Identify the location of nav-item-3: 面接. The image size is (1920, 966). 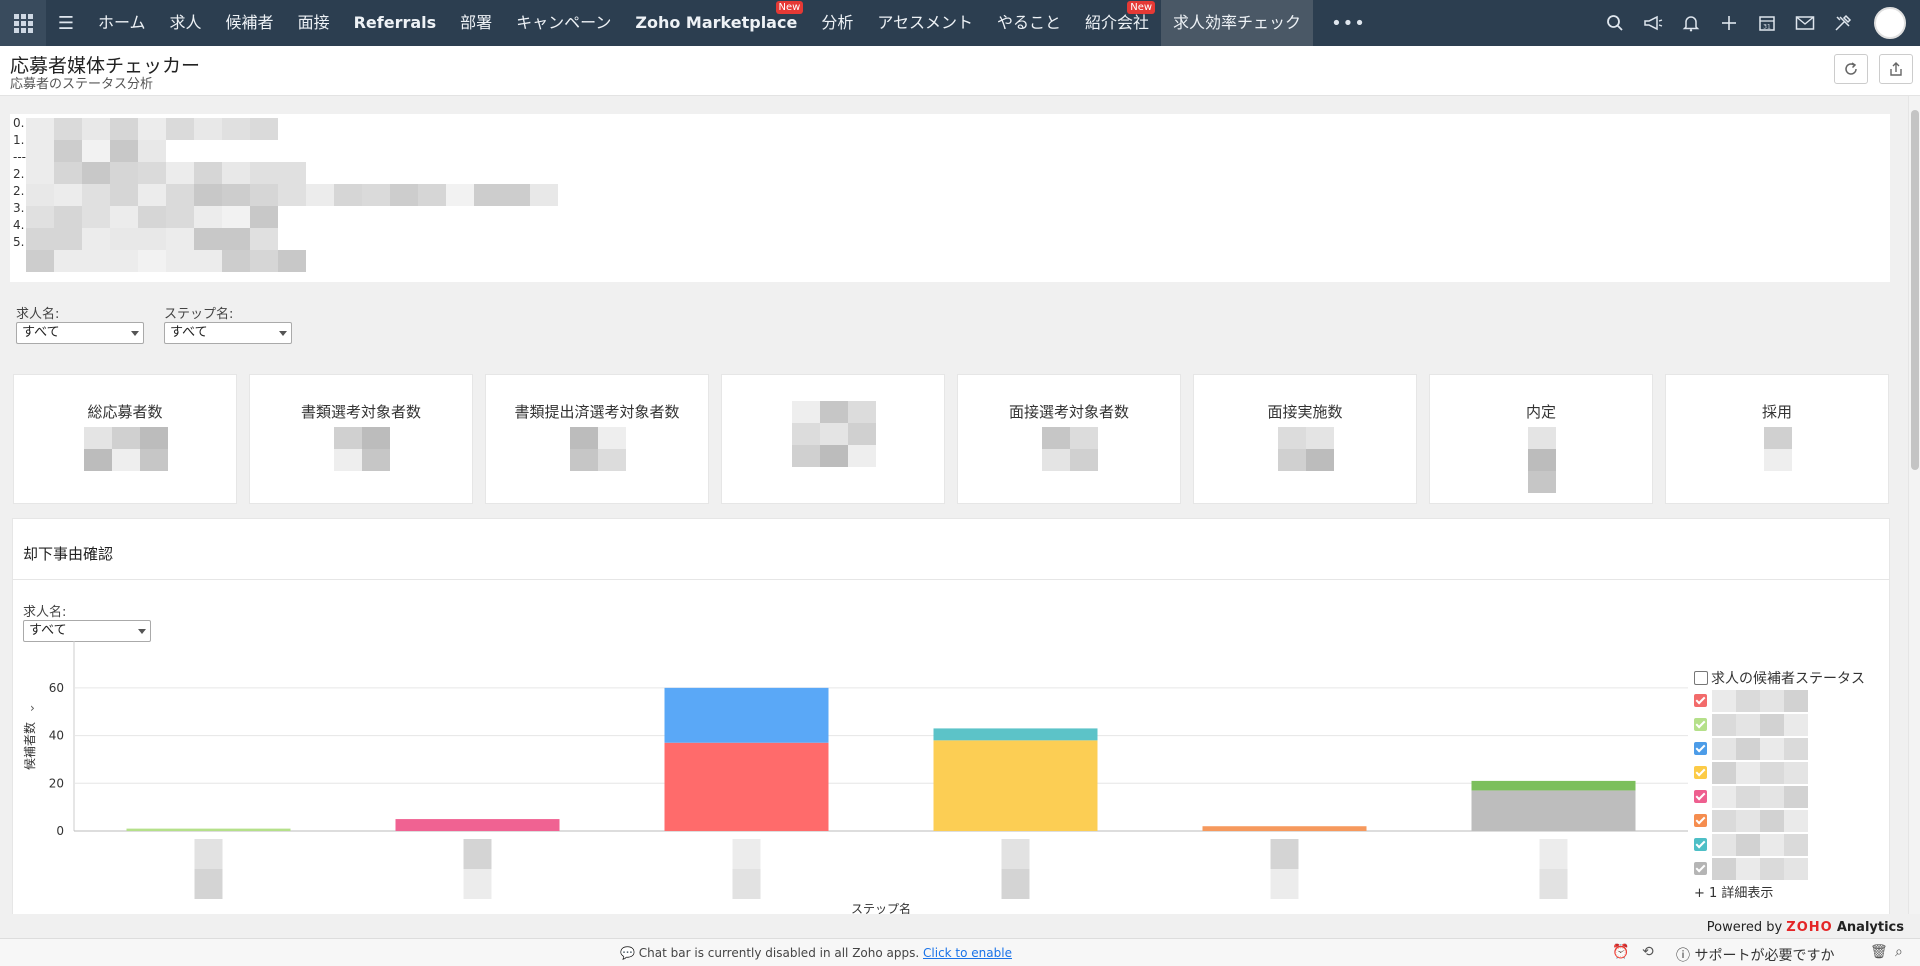
(314, 23).